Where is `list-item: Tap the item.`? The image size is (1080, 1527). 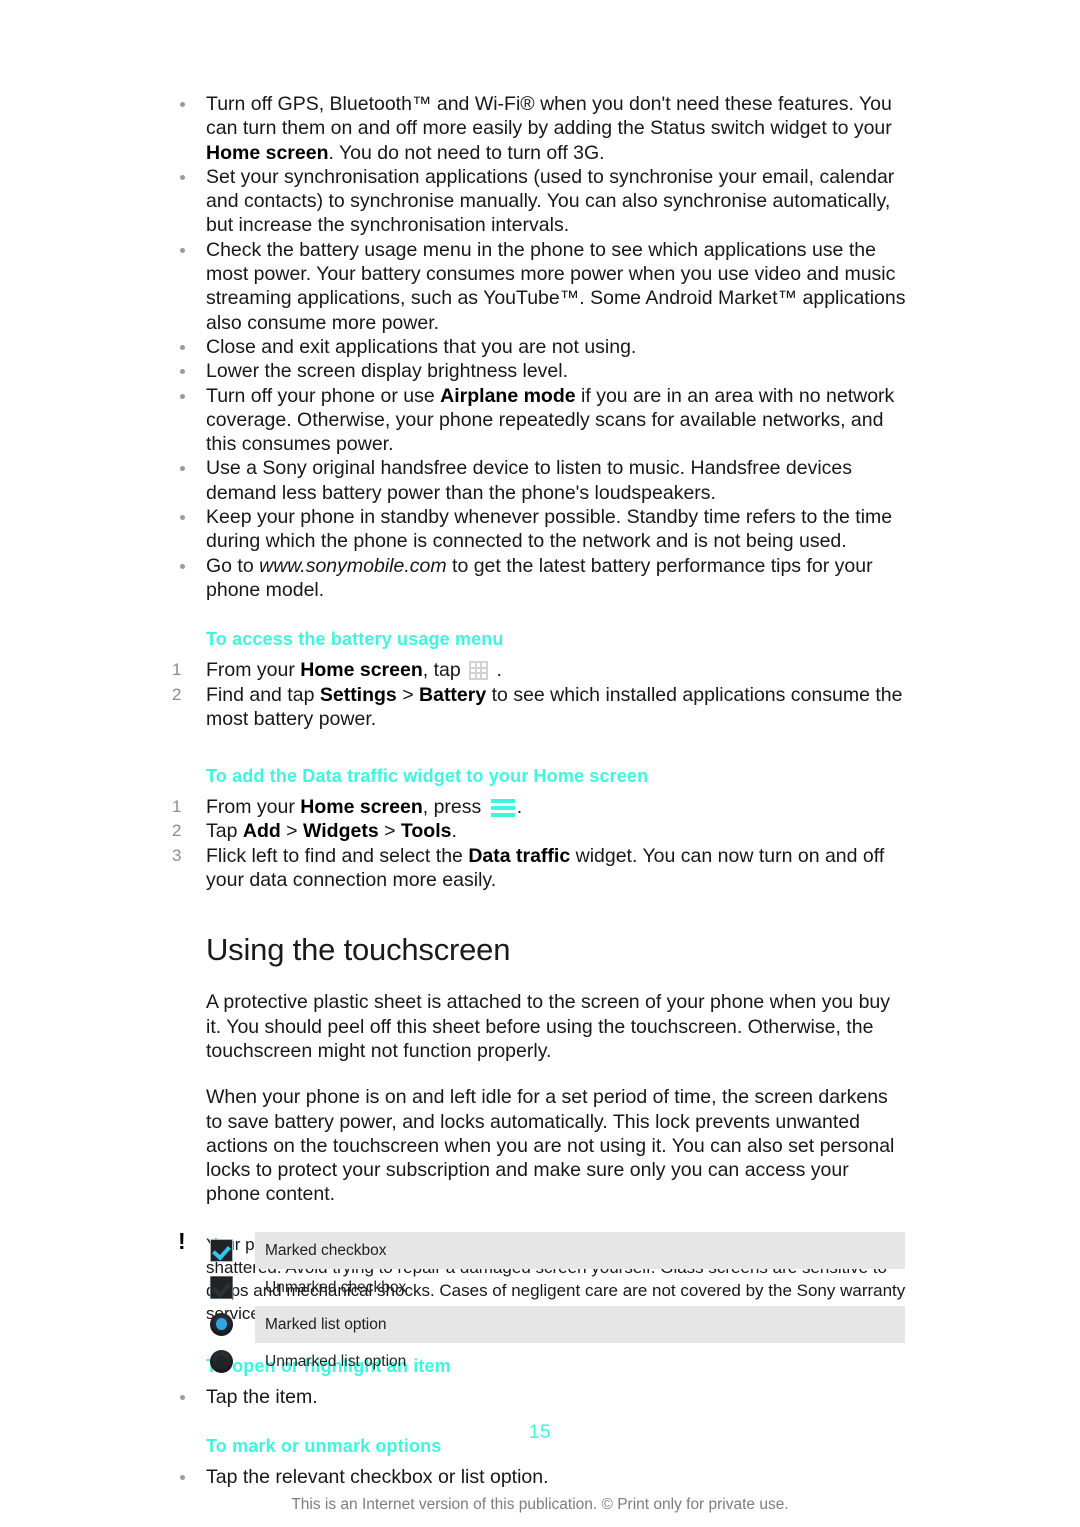 list-item: Tap the item. is located at coordinates (539, 1397).